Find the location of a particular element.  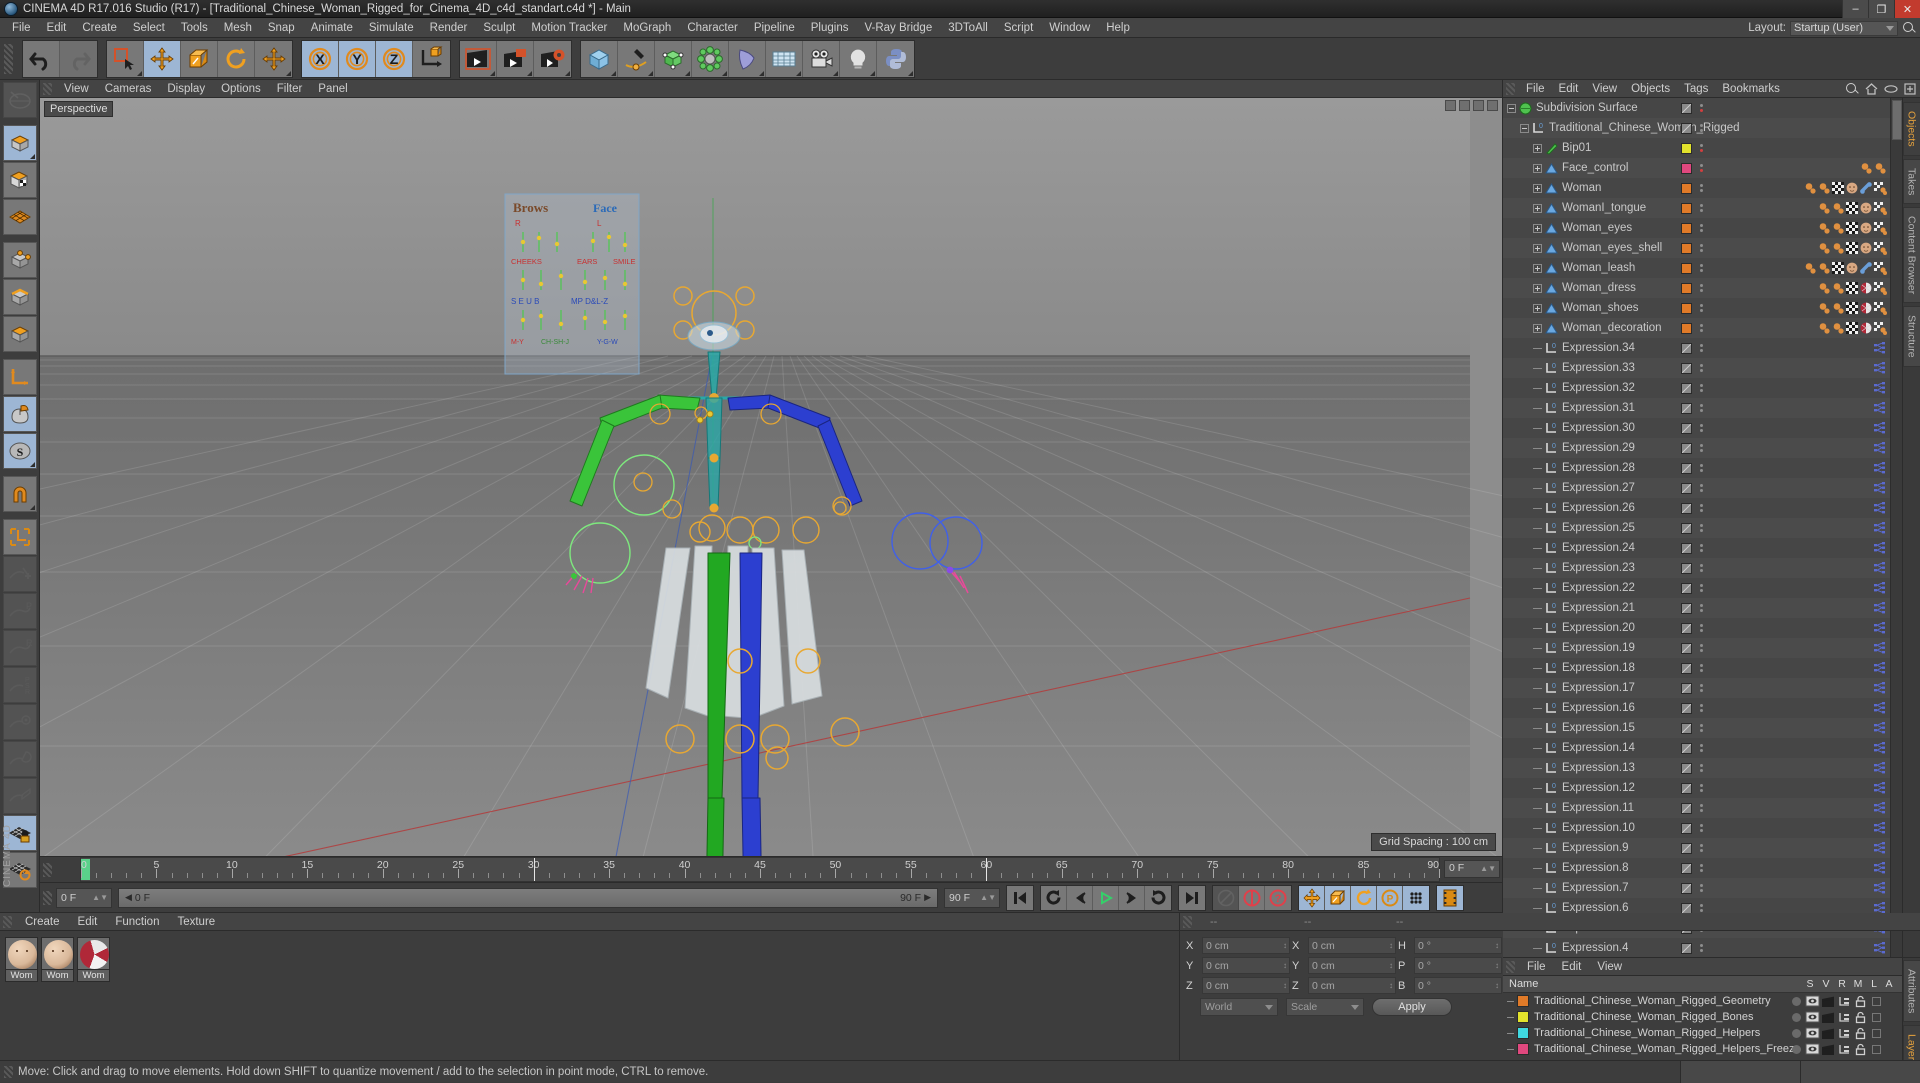

menu-item-snap: Snap is located at coordinates (281, 28).